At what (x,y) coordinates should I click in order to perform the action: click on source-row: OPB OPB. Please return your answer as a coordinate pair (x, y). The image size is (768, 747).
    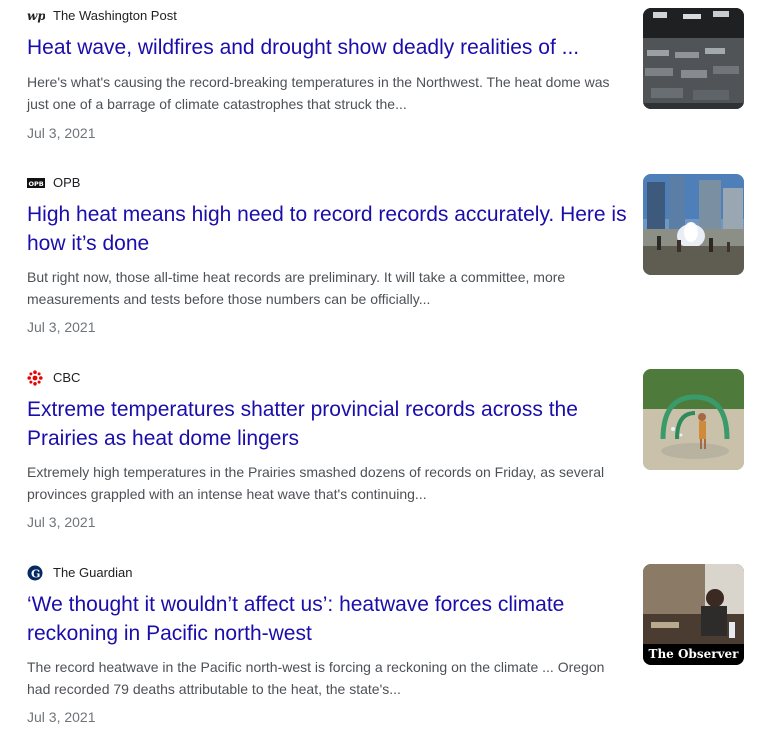
    Looking at the image, I should click on (53, 183).